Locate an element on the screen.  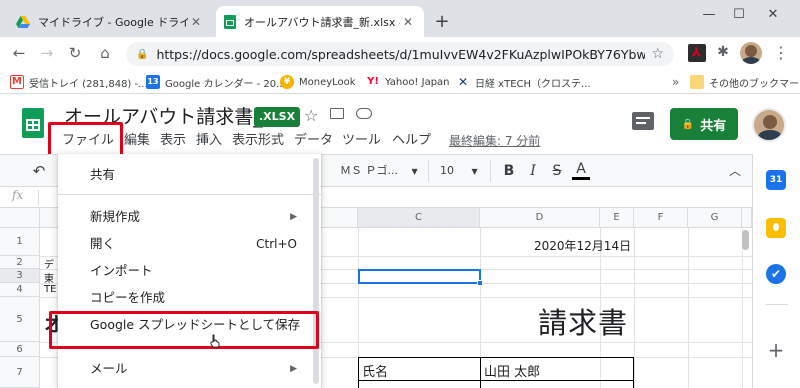
vertical-scrollbar is located at coordinates (745, 240).